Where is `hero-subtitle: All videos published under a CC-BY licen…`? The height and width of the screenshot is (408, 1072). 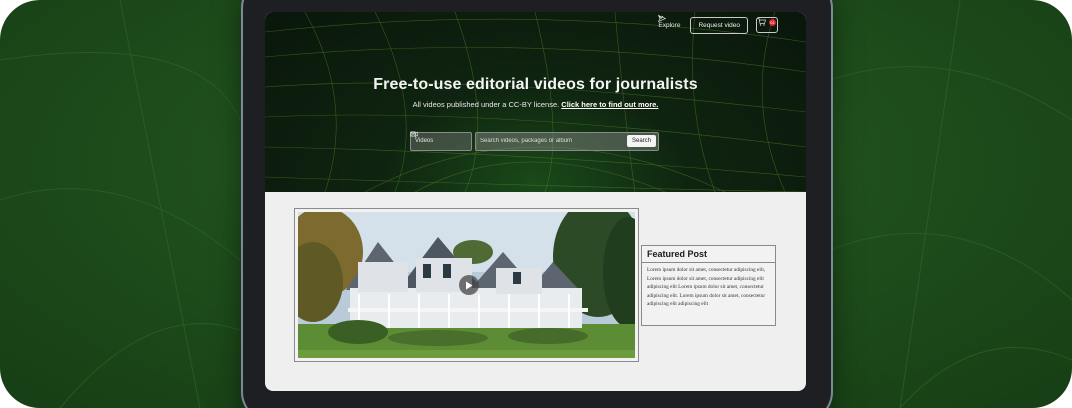
hero-subtitle: All videos published under a CC-BY licen… is located at coordinates (535, 104).